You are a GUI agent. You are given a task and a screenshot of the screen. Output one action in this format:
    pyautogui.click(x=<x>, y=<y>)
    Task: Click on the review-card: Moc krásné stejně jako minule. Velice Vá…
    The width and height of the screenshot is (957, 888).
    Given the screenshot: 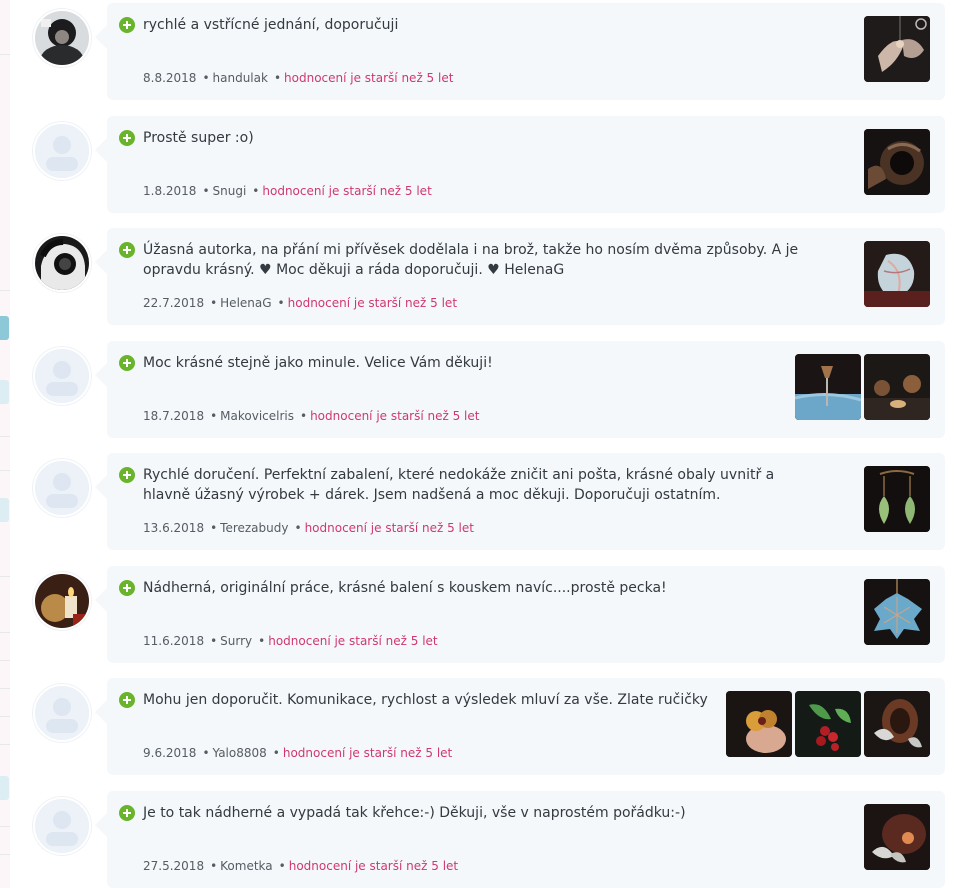 What is the action you would take?
    pyautogui.click(x=520, y=389)
    